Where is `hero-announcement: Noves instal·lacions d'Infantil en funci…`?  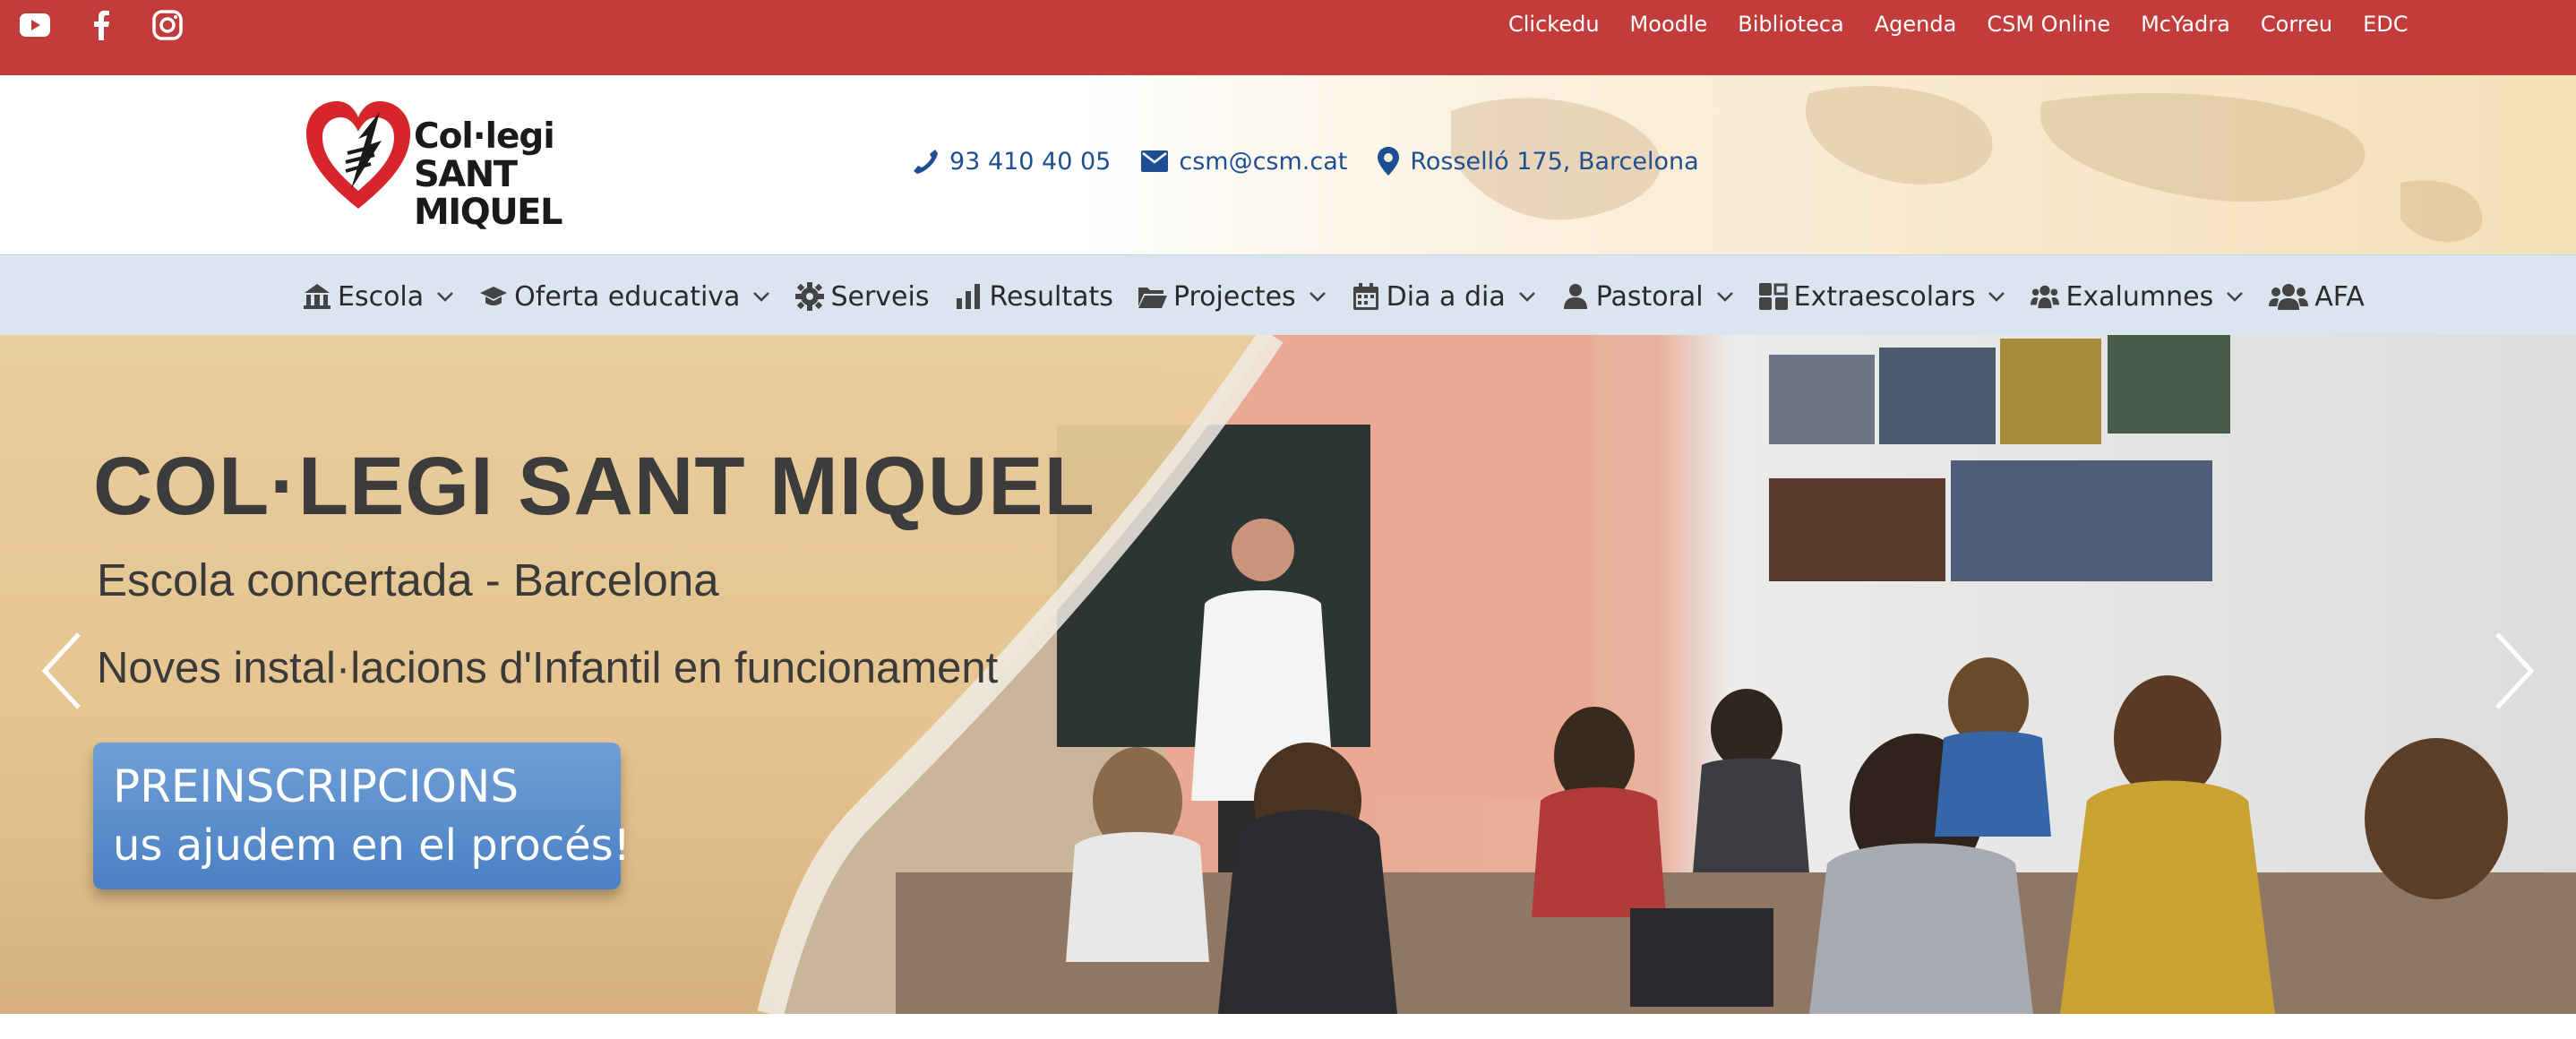
hero-announcement: Noves instal·lacions d'Infantil en funci… is located at coordinates (548, 668).